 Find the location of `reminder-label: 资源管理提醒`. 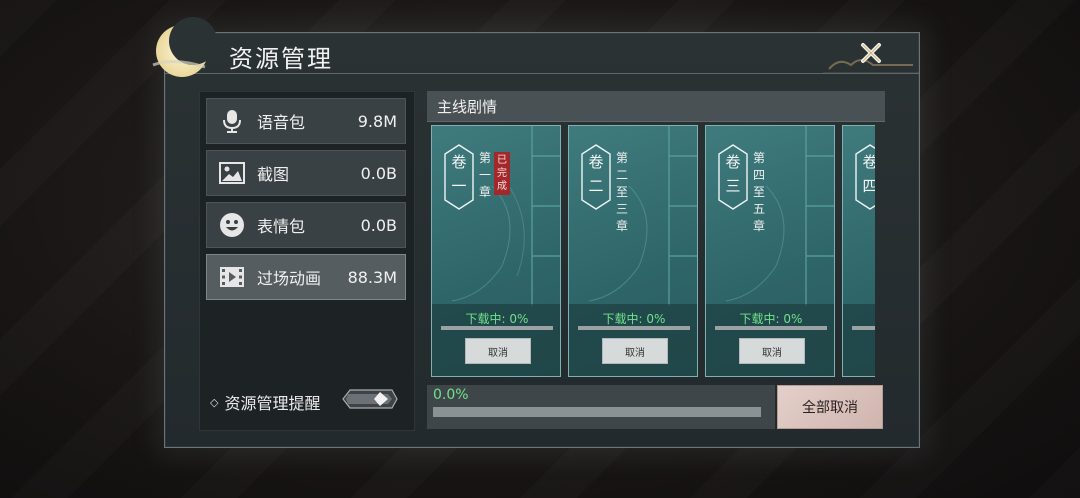

reminder-label: 资源管理提醒 is located at coordinates (272, 403).